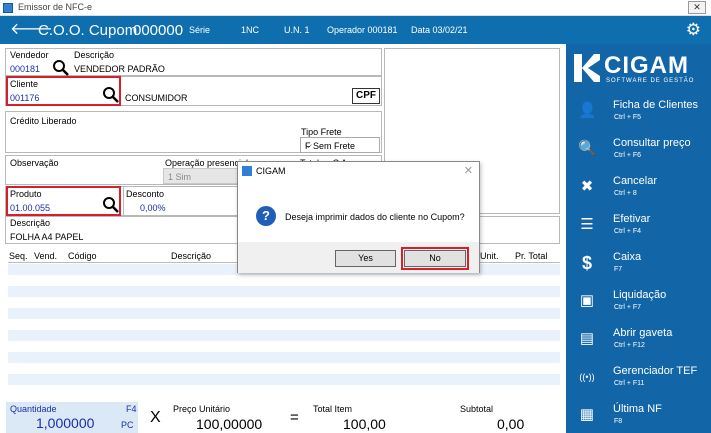 Image resolution: width=711 pixels, height=433 pixels. I want to click on operator-label: Operador 000181, so click(362, 30).